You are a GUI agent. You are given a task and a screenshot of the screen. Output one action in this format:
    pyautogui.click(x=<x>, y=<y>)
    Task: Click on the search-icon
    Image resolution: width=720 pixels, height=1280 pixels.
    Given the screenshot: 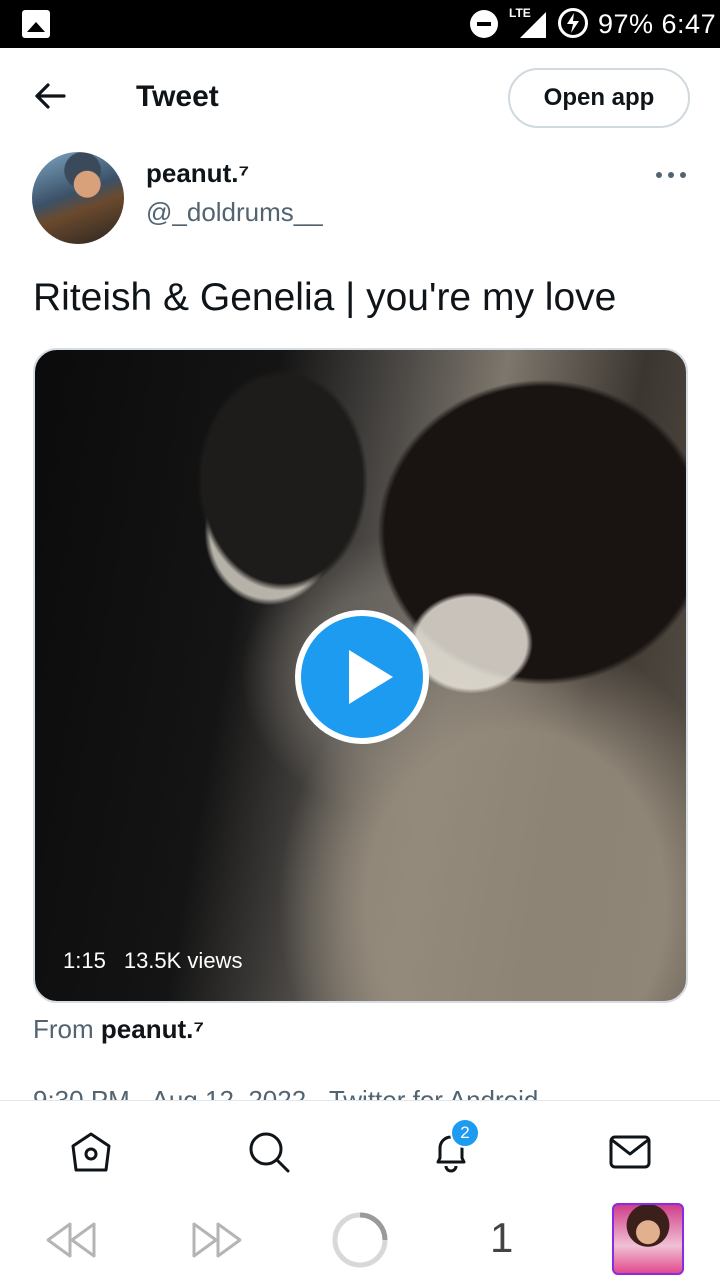 What is the action you would take?
    pyautogui.click(x=269, y=1152)
    